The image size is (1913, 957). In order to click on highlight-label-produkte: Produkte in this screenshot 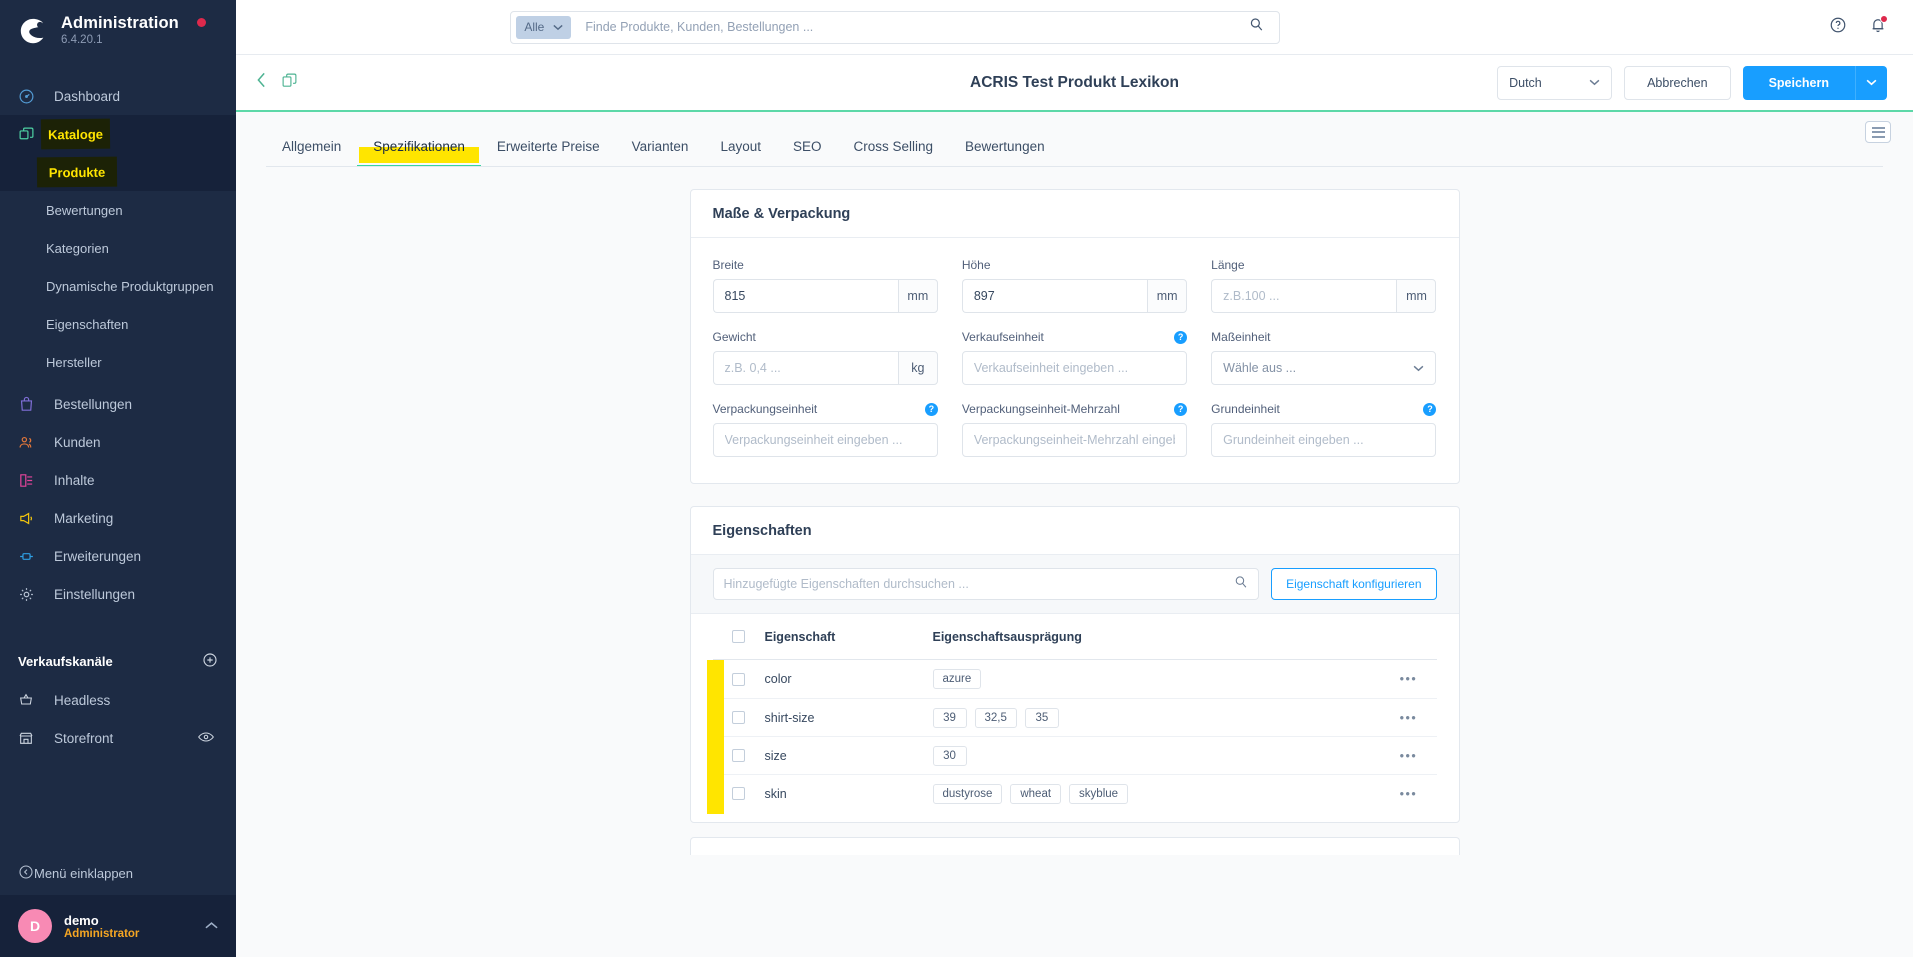, I will do `click(77, 172)`.